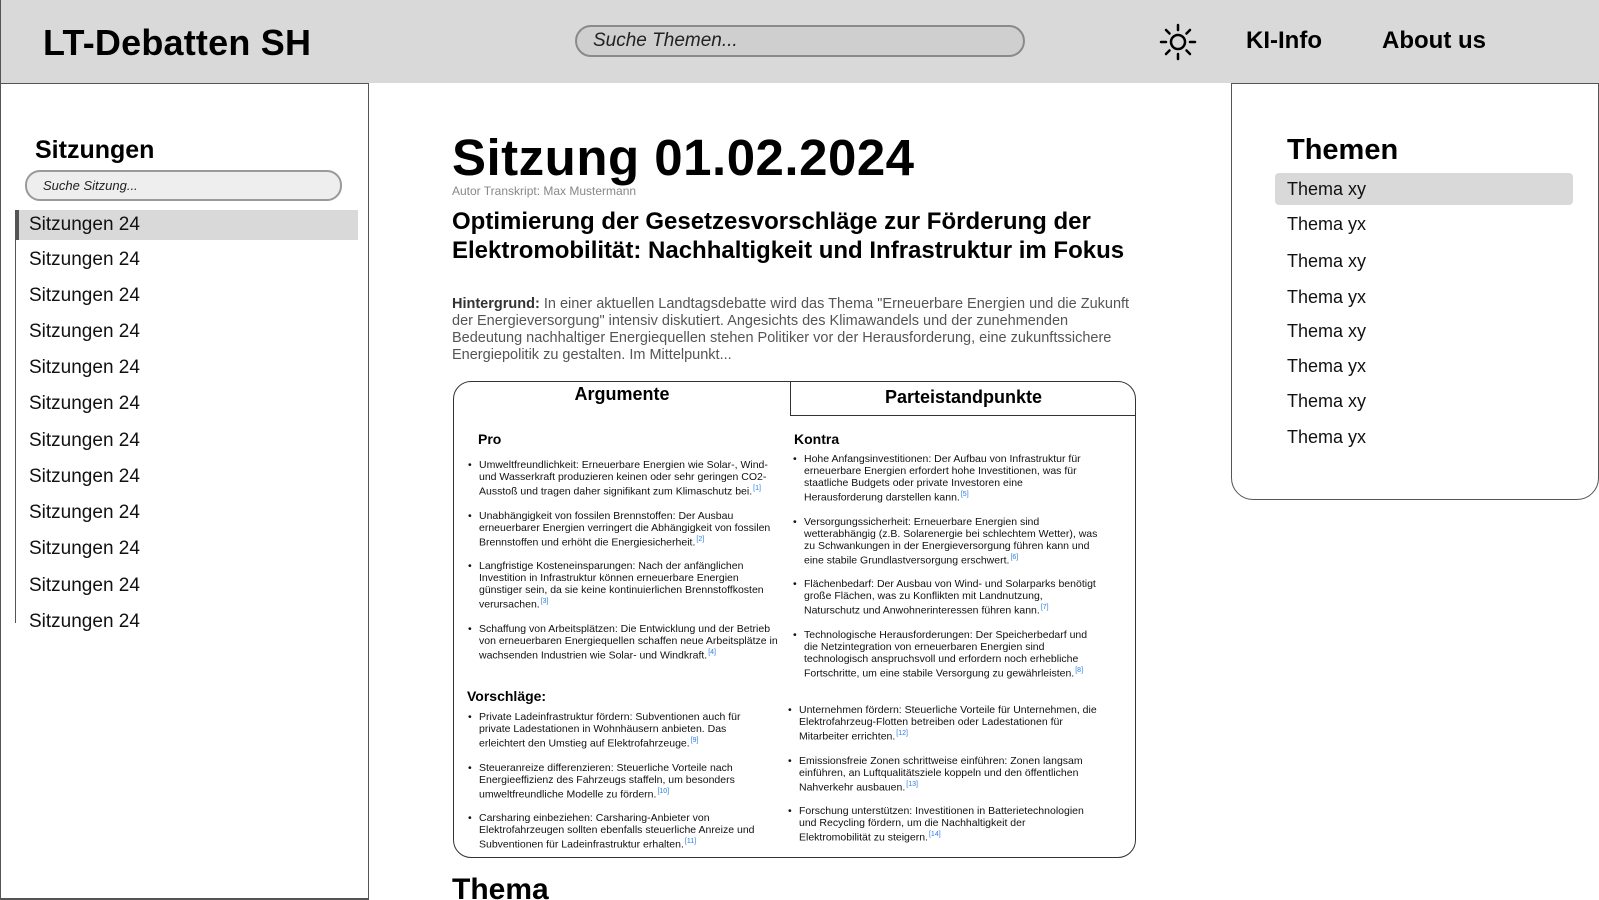  What do you see at coordinates (183, 185) in the screenshot?
I see `session-search-input` at bounding box center [183, 185].